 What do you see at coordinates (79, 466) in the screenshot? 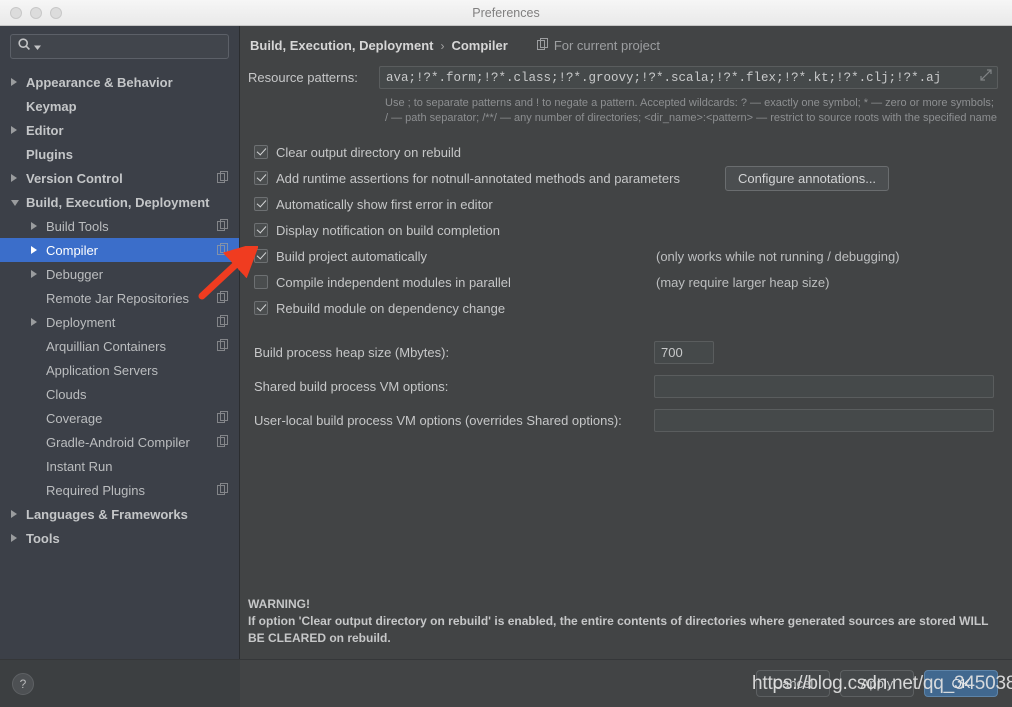
I see `sidebar-item-label: Instant Run` at bounding box center [79, 466].